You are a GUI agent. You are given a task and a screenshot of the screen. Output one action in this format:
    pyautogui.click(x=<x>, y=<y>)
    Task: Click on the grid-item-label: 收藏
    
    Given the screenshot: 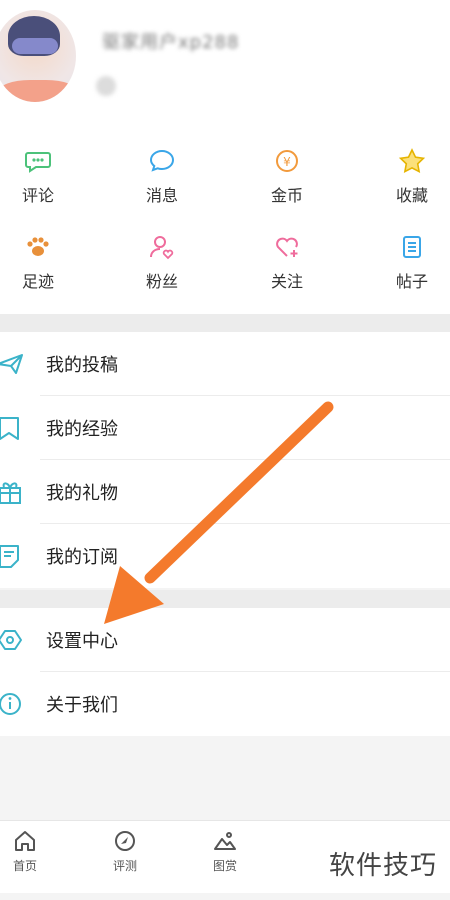 What is the action you would take?
    pyautogui.click(x=411, y=195)
    